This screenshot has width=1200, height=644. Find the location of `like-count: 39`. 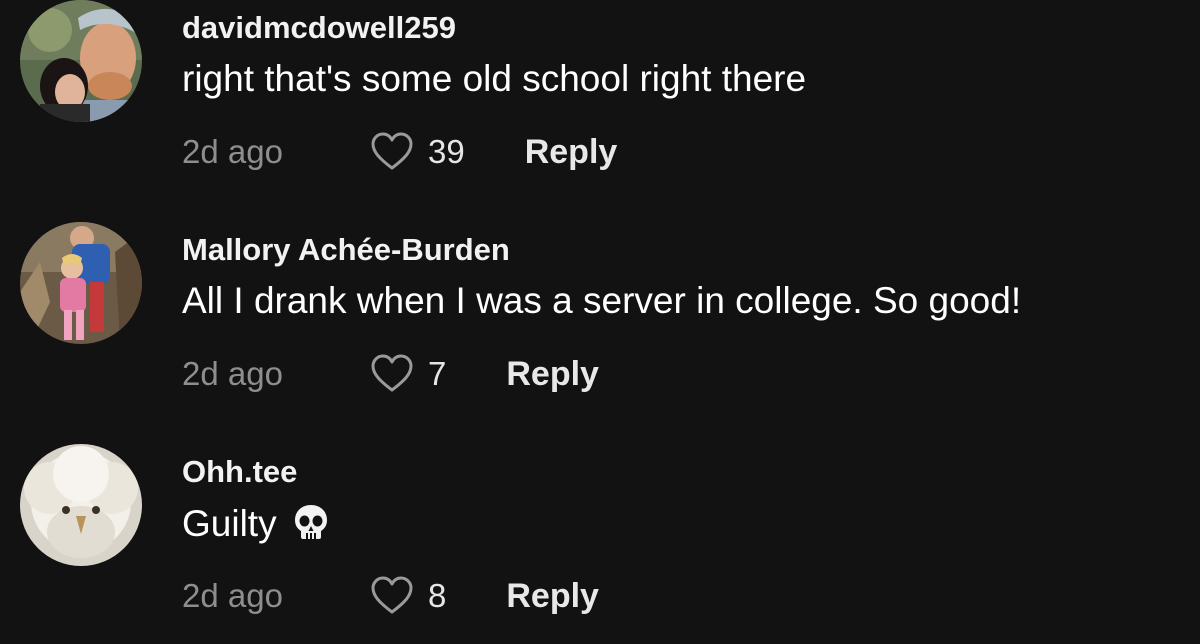

like-count: 39 is located at coordinates (446, 151).